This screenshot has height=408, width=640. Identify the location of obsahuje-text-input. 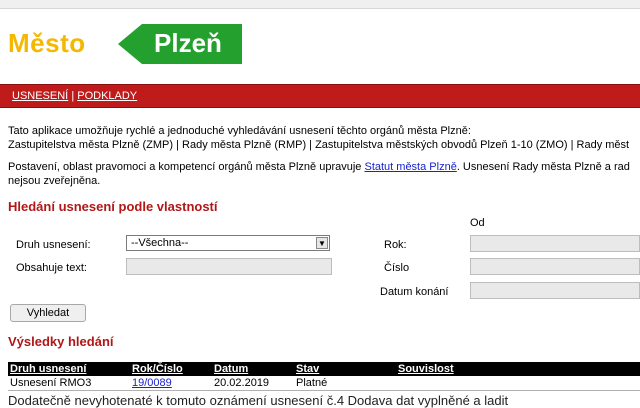
(229, 266).